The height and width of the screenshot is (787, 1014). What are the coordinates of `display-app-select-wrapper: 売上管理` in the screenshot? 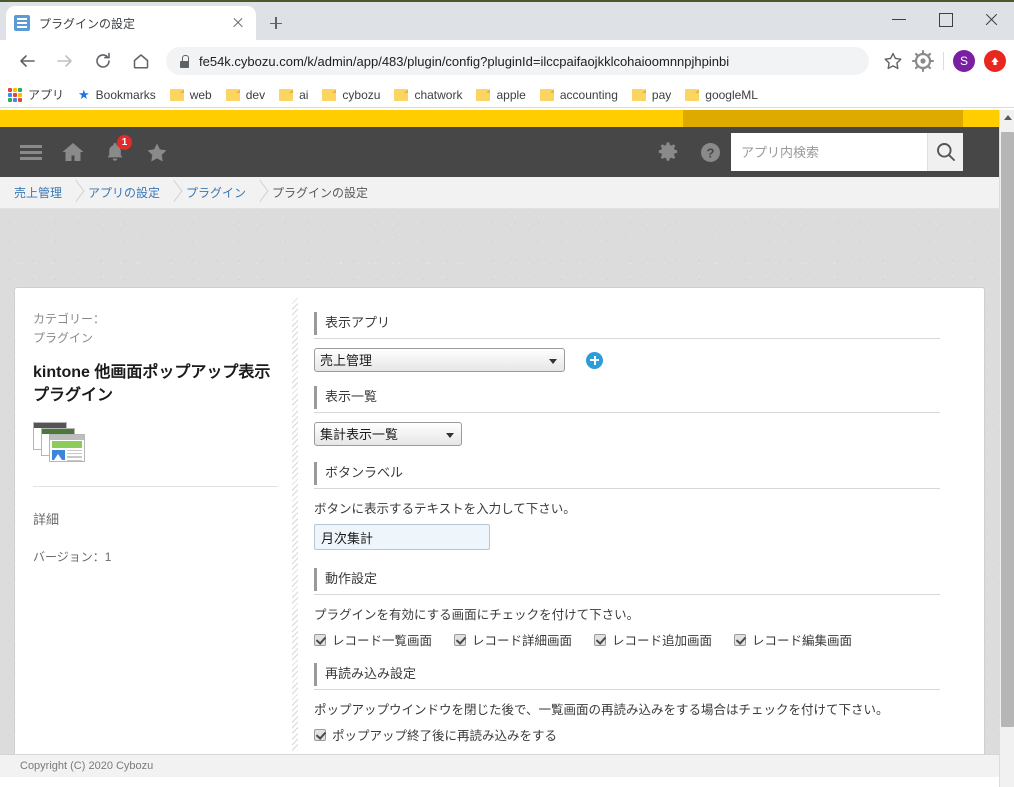 It's located at (439, 360).